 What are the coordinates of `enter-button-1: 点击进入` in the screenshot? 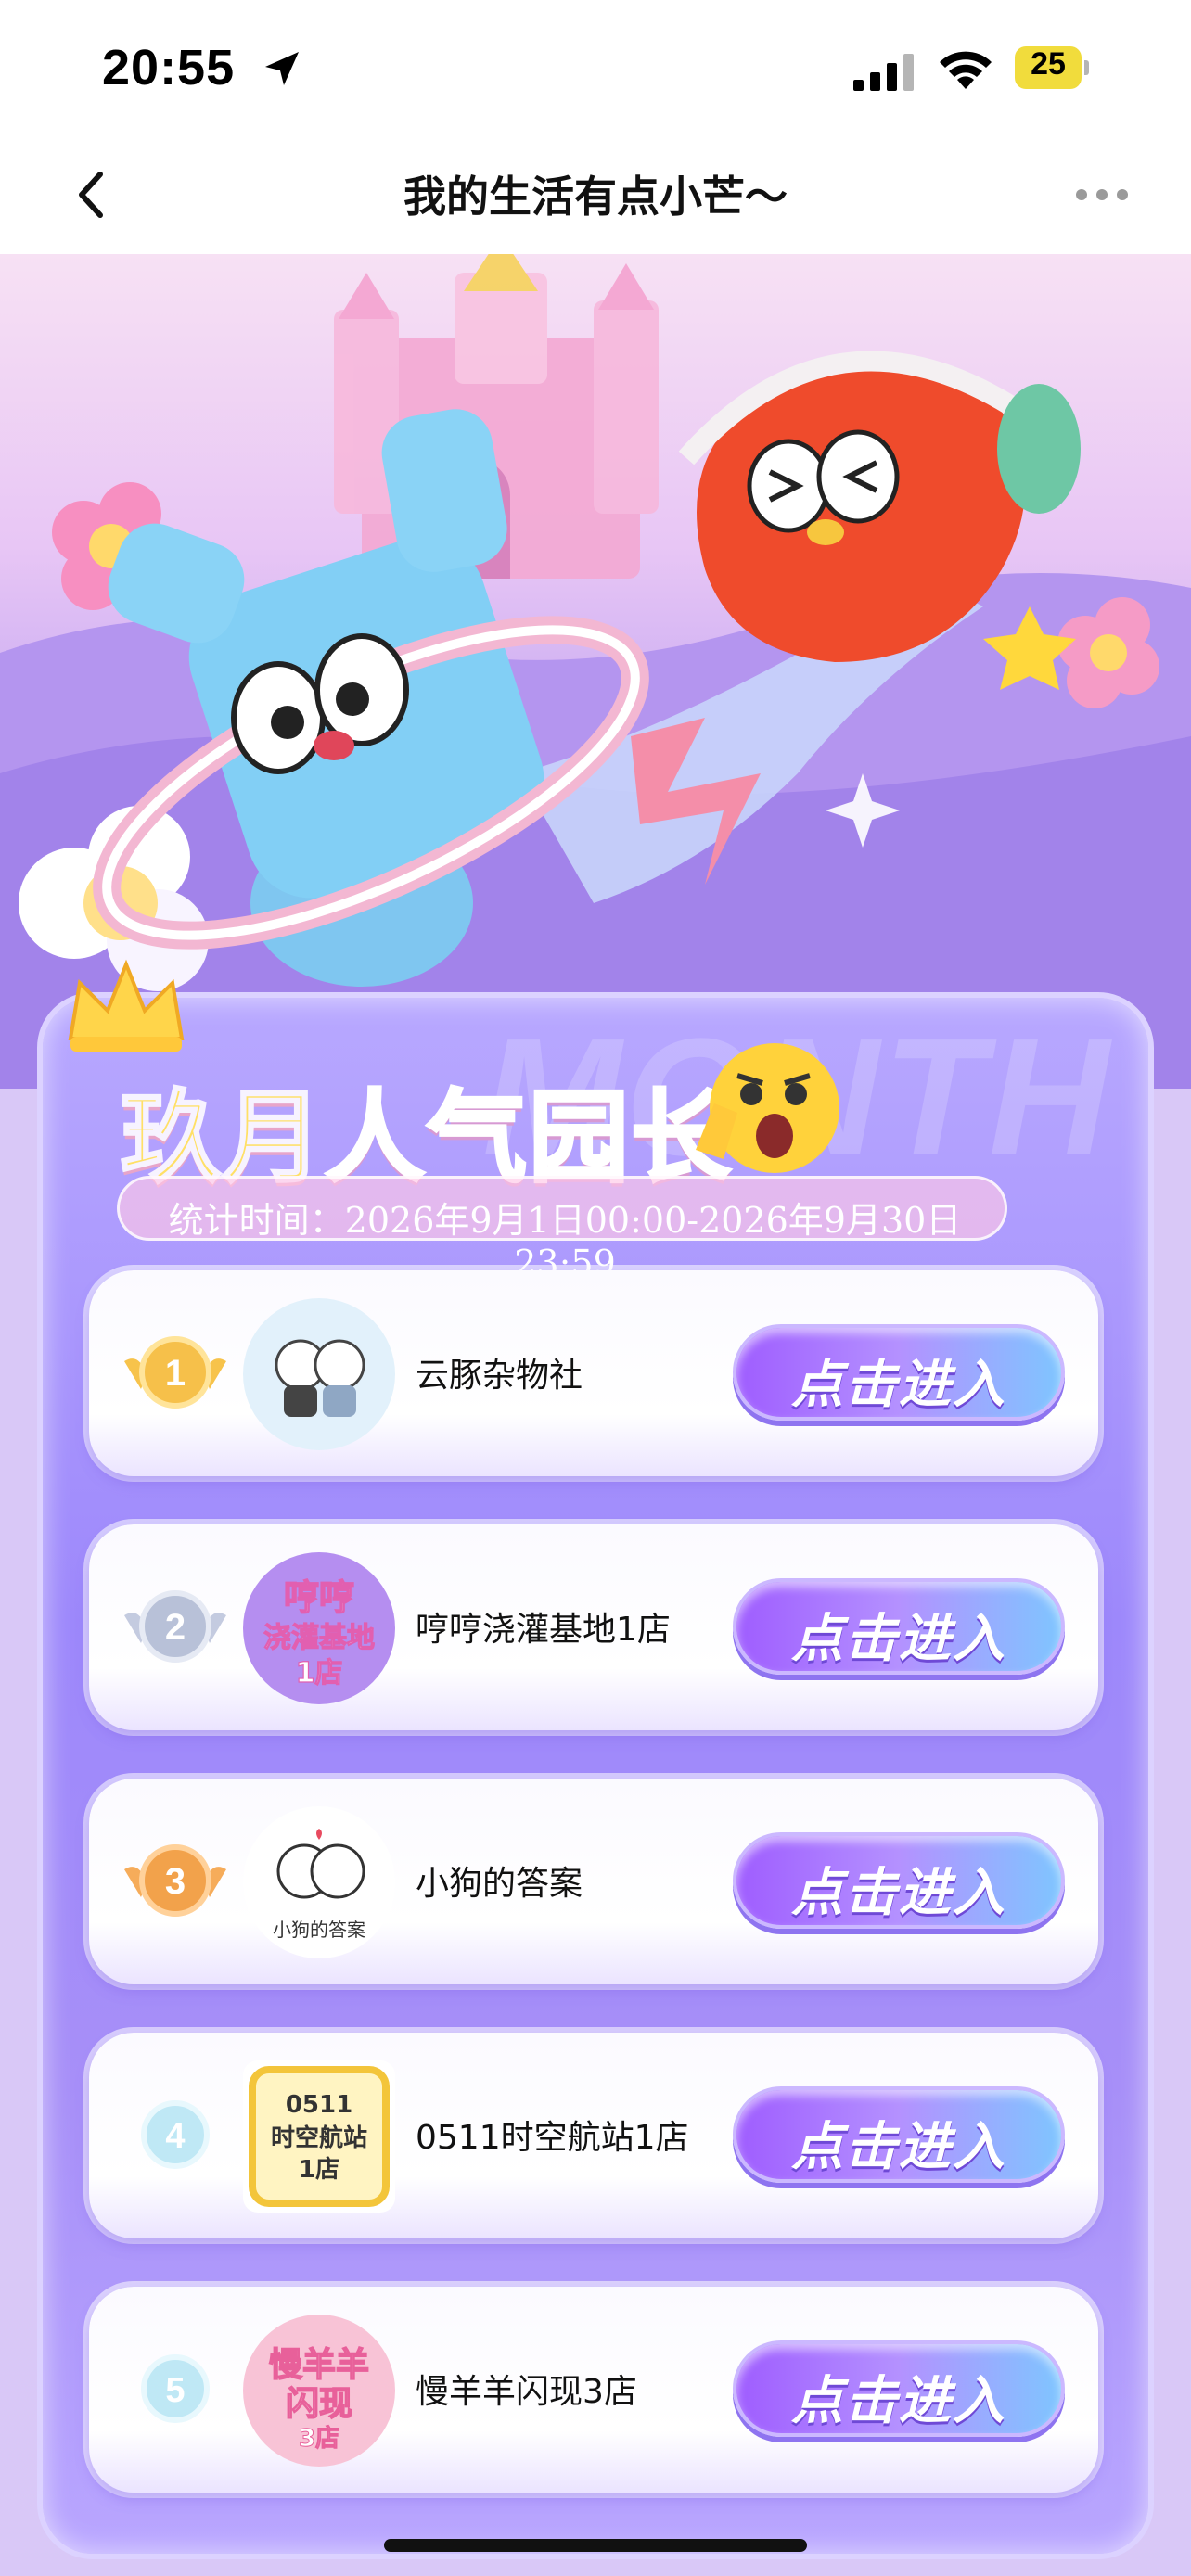 It's located at (899, 1372).